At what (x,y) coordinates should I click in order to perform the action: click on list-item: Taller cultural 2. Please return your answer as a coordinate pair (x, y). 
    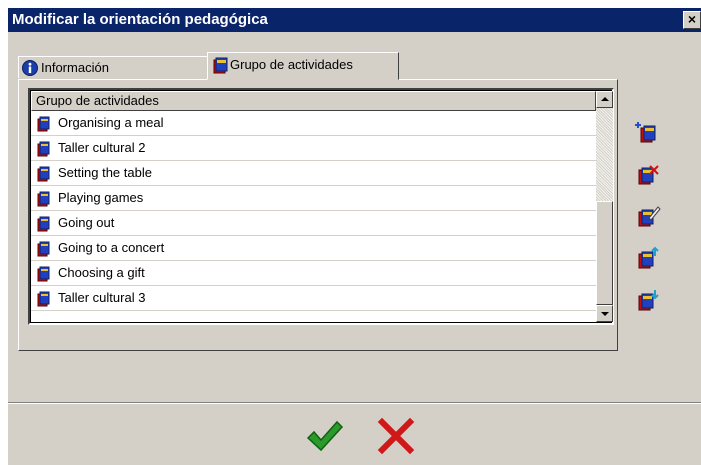
    Looking at the image, I should click on (313, 148).